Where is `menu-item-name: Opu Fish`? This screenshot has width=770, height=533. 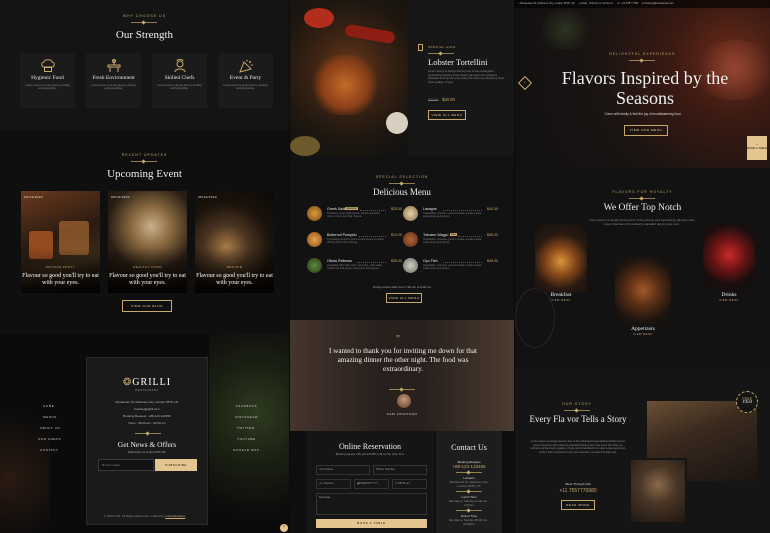 menu-item-name: Opu Fish is located at coordinates (430, 261).